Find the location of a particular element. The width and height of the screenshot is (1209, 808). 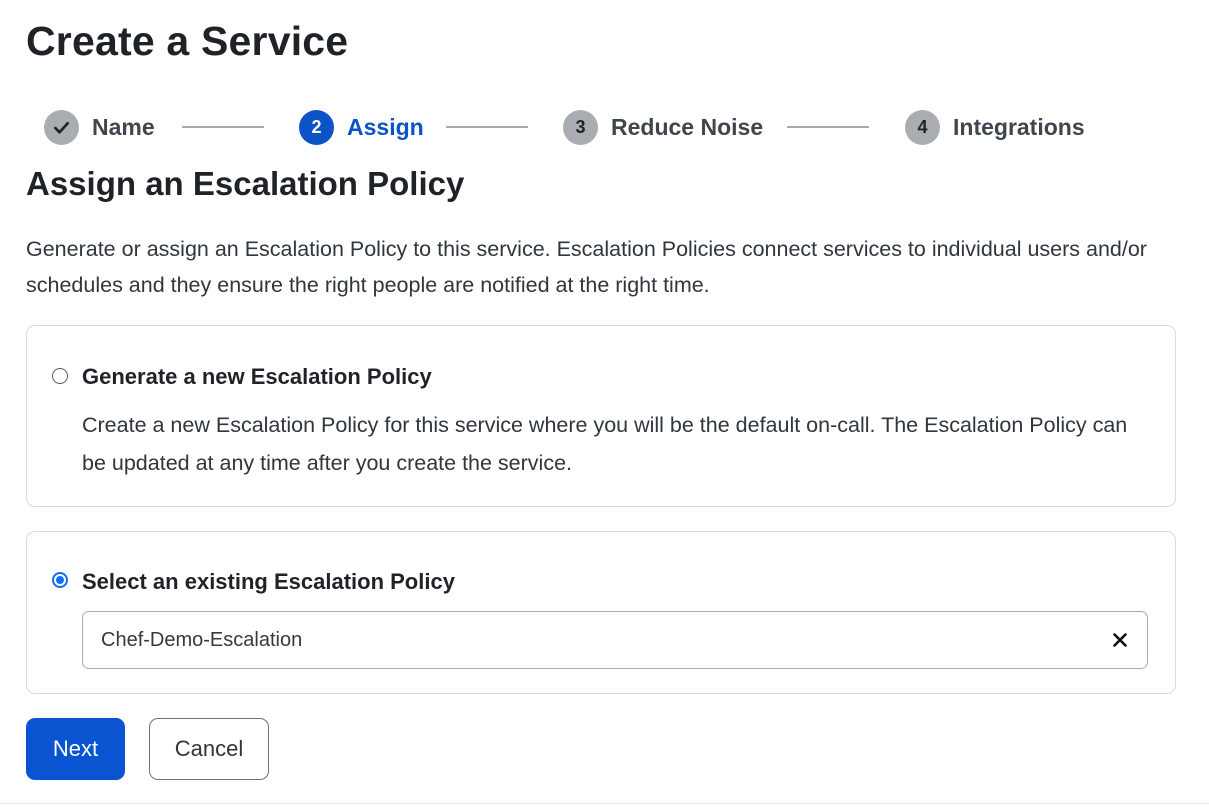

escalation-policy-select: Chef-Demo-Escalation is located at coordinates (615, 640).